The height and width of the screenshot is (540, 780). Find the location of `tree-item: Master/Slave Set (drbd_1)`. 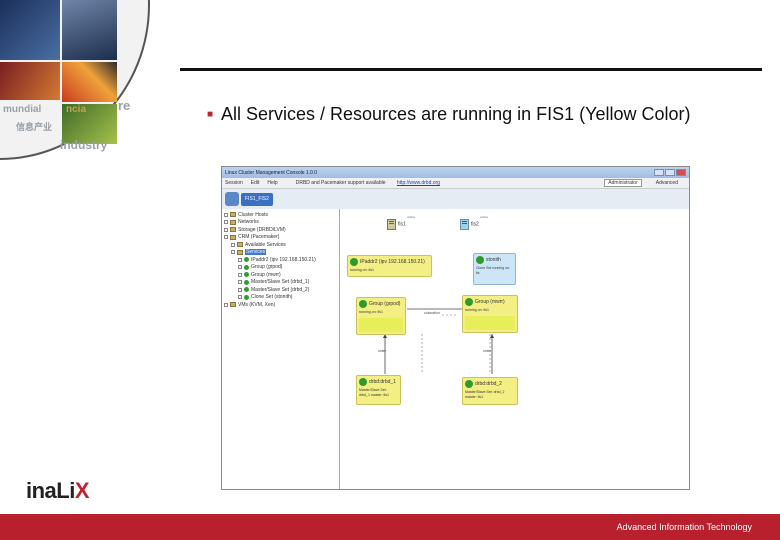

tree-item: Master/Slave Set (drbd_1) is located at coordinates (280, 283).